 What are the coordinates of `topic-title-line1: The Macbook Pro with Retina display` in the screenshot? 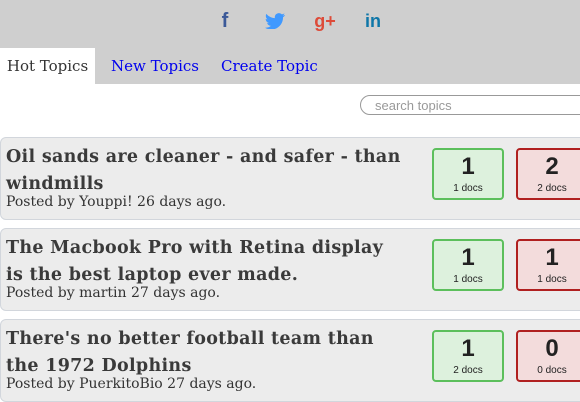 It's located at (195, 248).